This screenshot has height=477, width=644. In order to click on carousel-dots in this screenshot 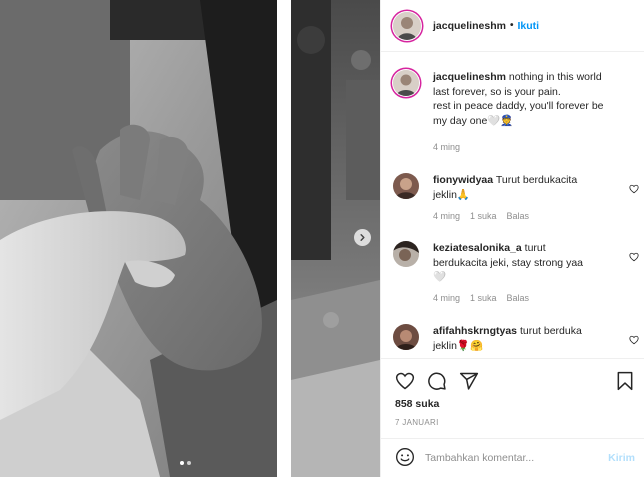, I will do `click(185, 463)`.